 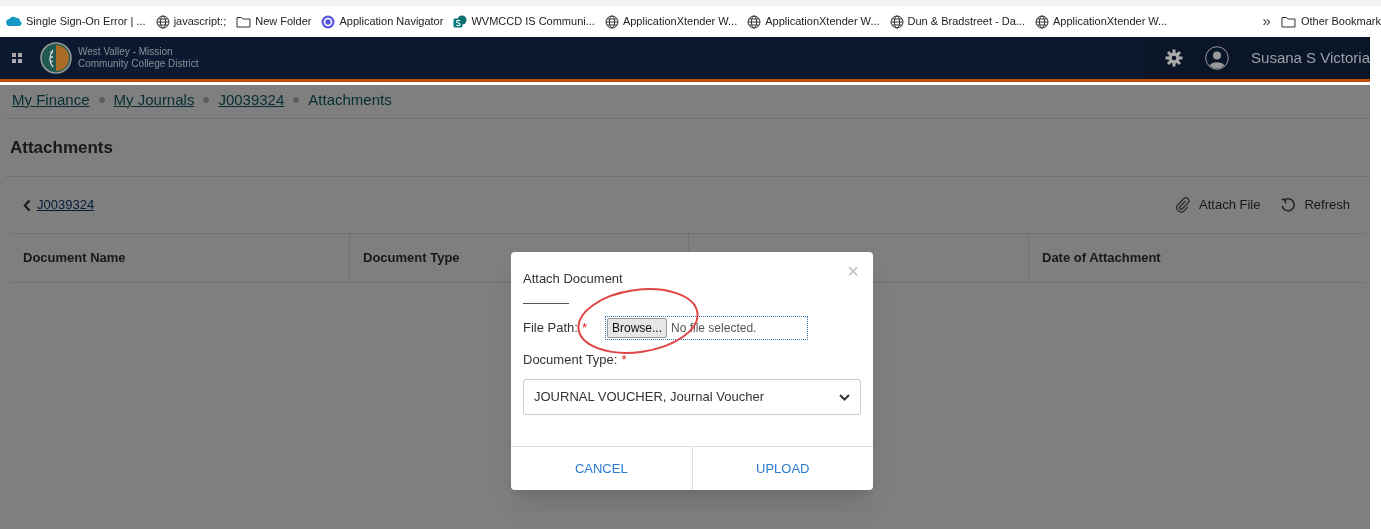 I want to click on org-name: Community College District, so click(x=138, y=64).